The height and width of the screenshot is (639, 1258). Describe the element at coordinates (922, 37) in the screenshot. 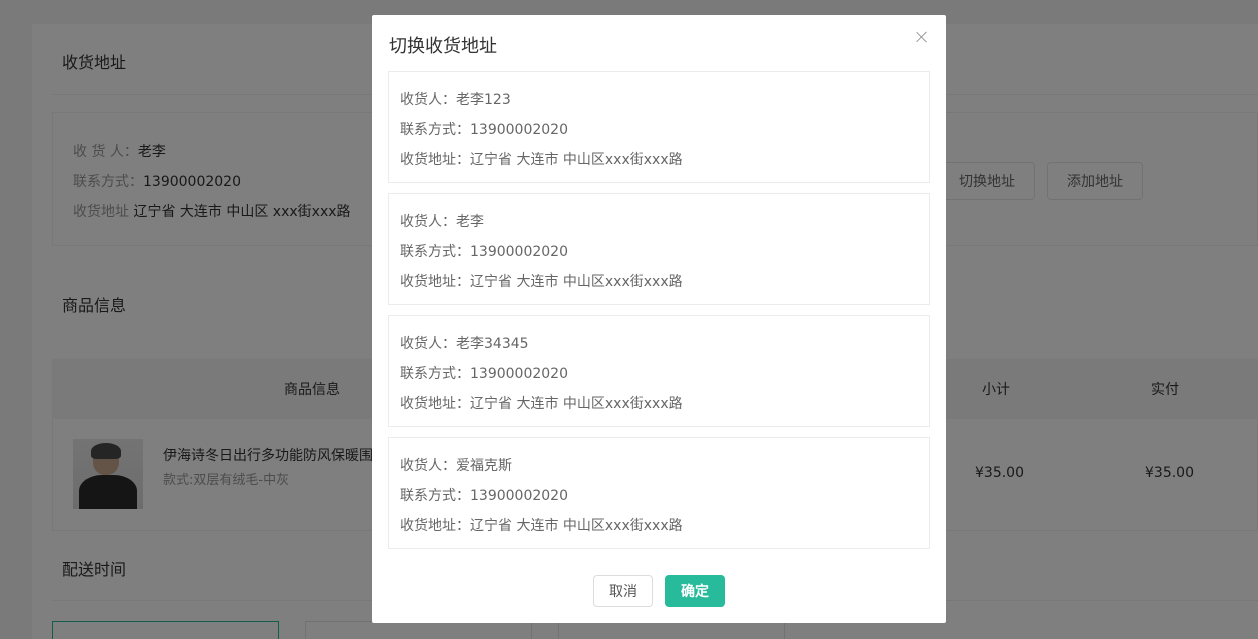

I see `close-icon` at that location.